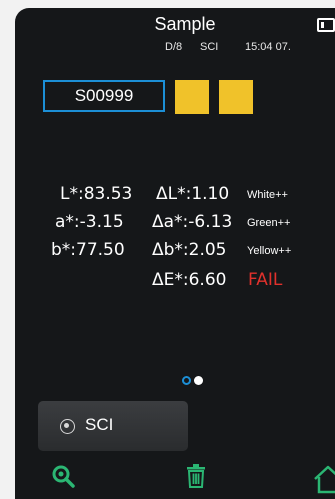 The height and width of the screenshot is (499, 335). Describe the element at coordinates (192, 97) in the screenshot. I see `sample-color-swatch` at that location.